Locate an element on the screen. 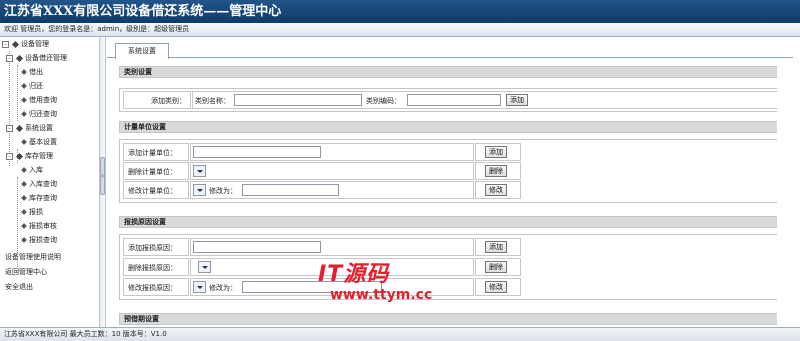  add-scrap-reason-label: 添加报损原因： is located at coordinates (156, 247).